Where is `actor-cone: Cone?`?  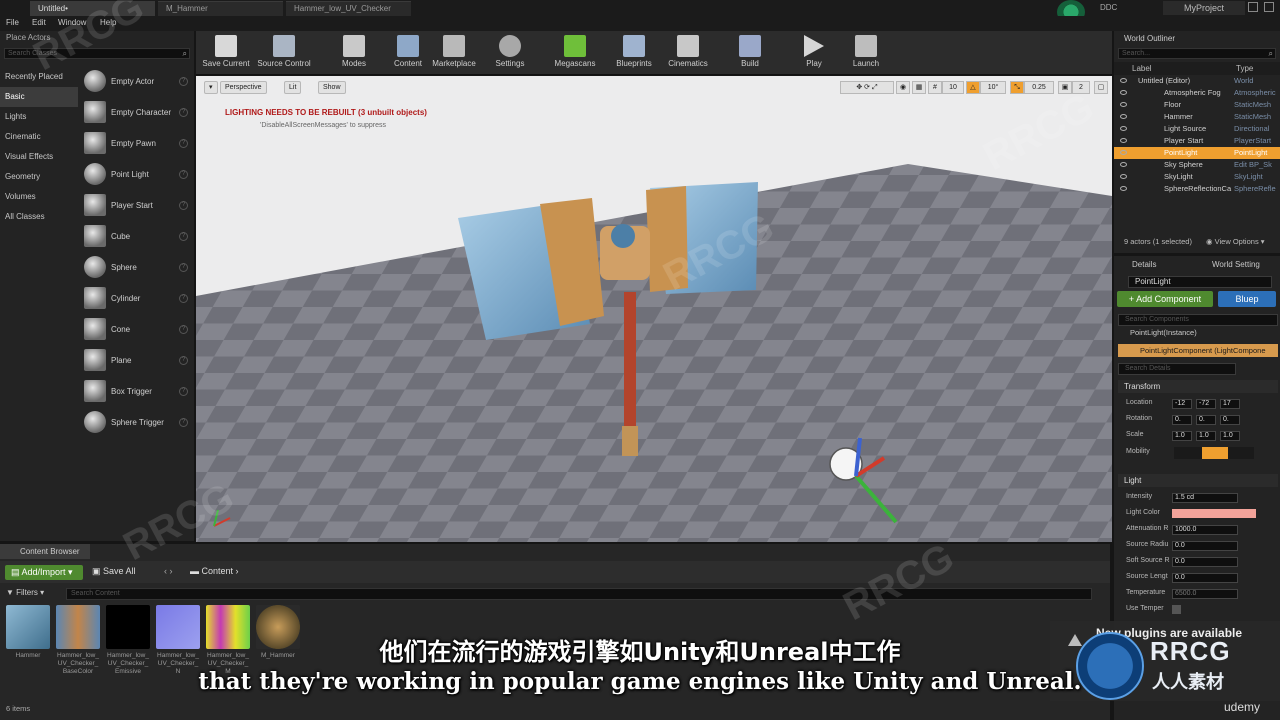
actor-cone: Cone? is located at coordinates (136, 330).